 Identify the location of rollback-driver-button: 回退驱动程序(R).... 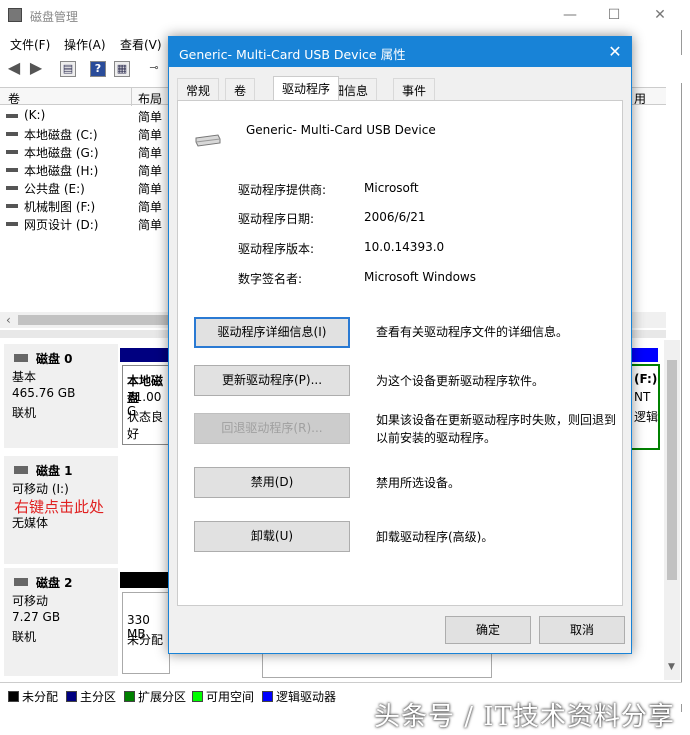
(272, 428).